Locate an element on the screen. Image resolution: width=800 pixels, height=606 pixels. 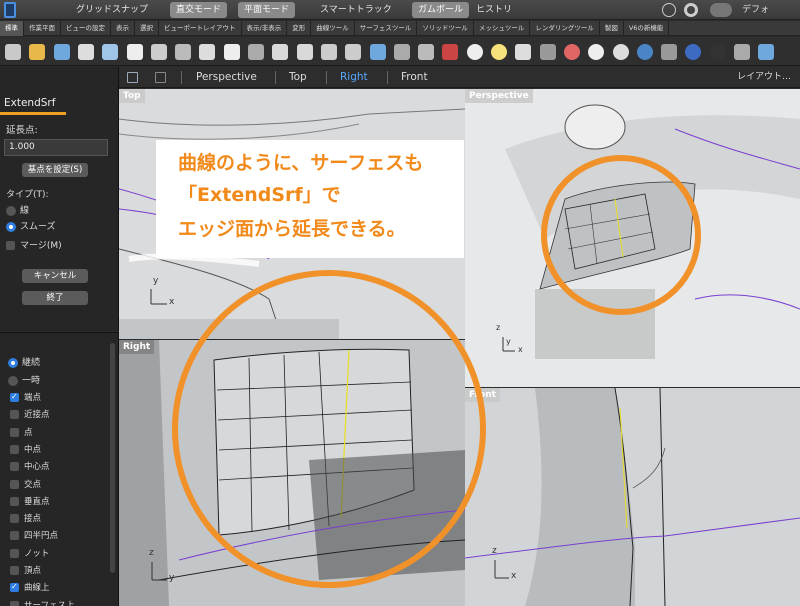
toggle-switch is located at coordinates (721, 10).